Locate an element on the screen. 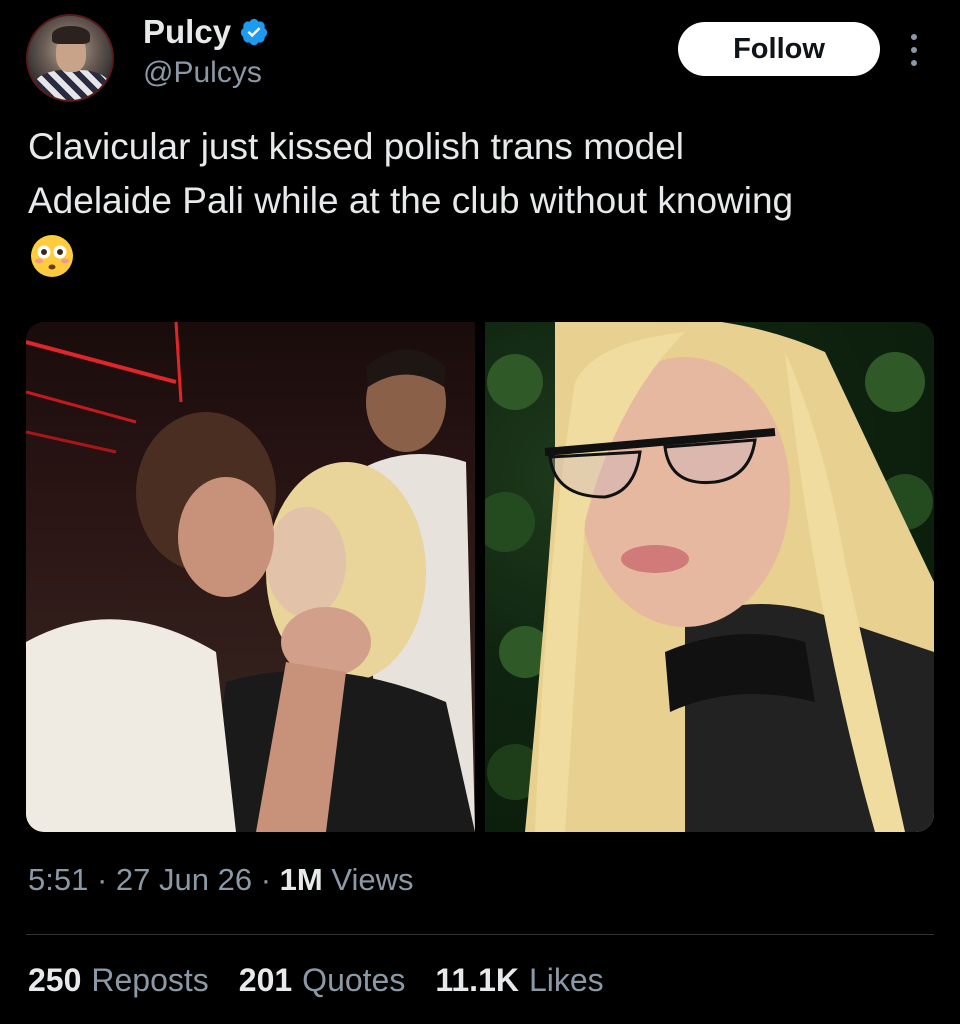 This screenshot has width=960, height=1024. quotes-stat: 201 Quotes is located at coordinates (322, 980).